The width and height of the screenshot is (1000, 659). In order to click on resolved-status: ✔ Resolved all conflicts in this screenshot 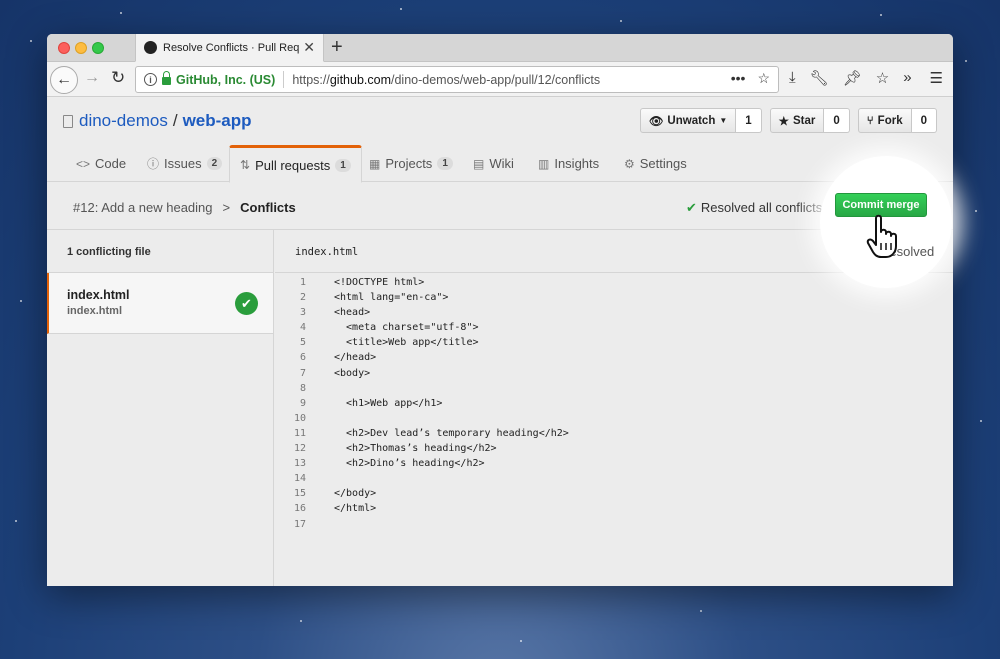, I will do `click(754, 207)`.